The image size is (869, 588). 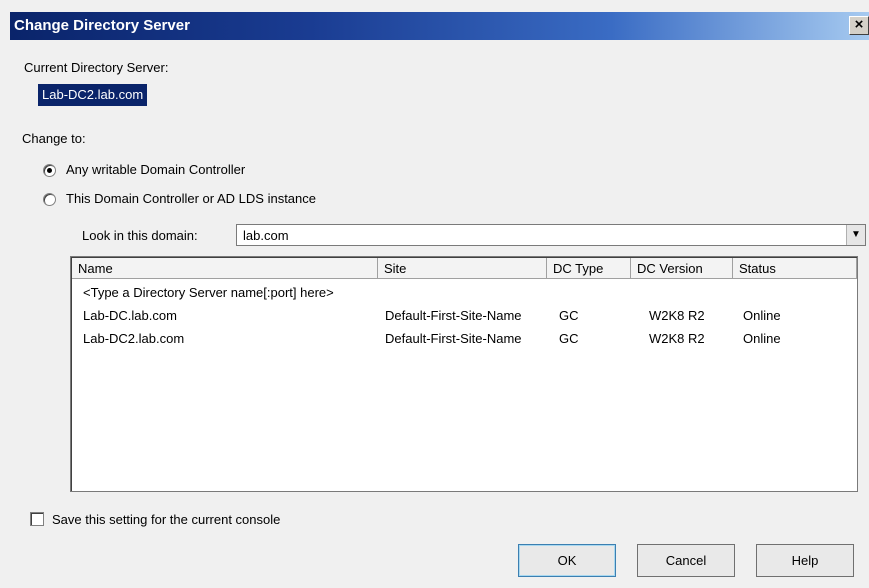 What do you see at coordinates (859, 25) in the screenshot?
I see `close-icon: ×` at bounding box center [859, 25].